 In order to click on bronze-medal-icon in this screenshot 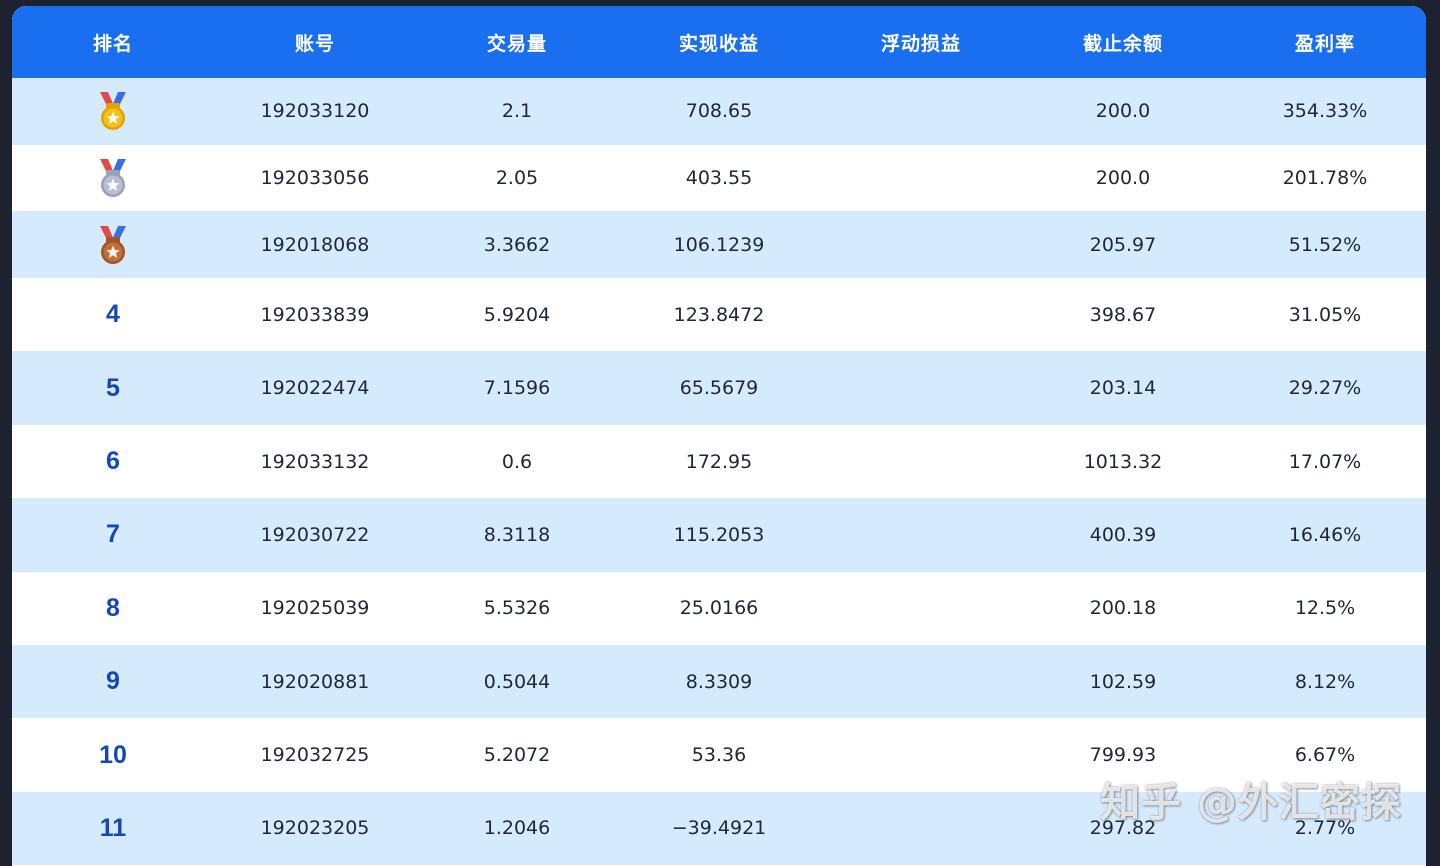, I will do `click(113, 245)`.